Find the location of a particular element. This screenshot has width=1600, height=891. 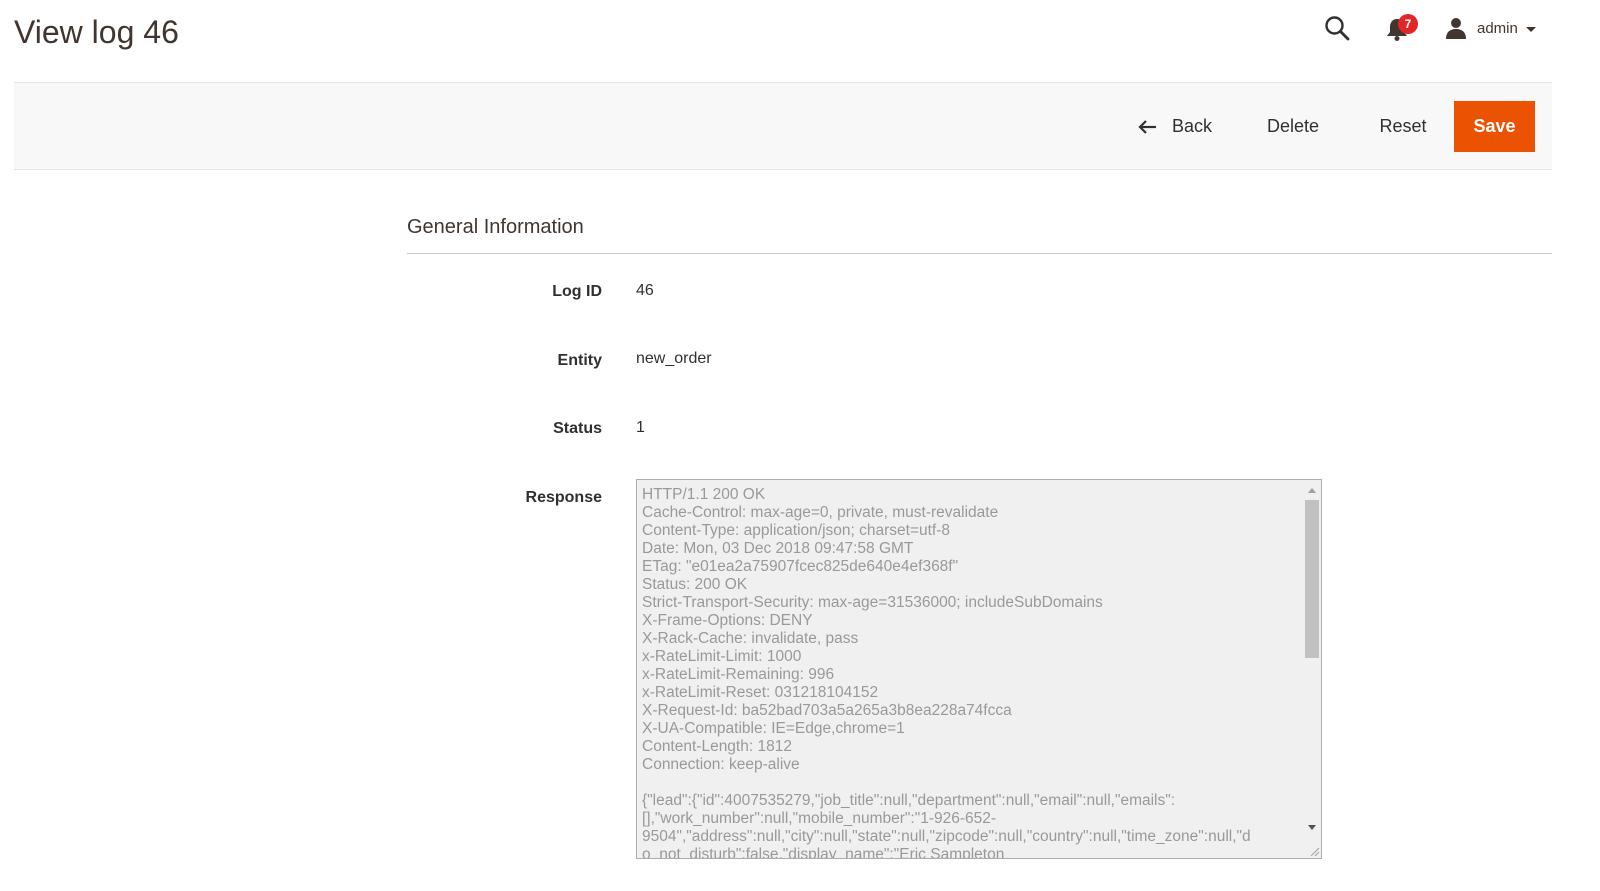

user-menu: admin is located at coordinates (1490, 28).